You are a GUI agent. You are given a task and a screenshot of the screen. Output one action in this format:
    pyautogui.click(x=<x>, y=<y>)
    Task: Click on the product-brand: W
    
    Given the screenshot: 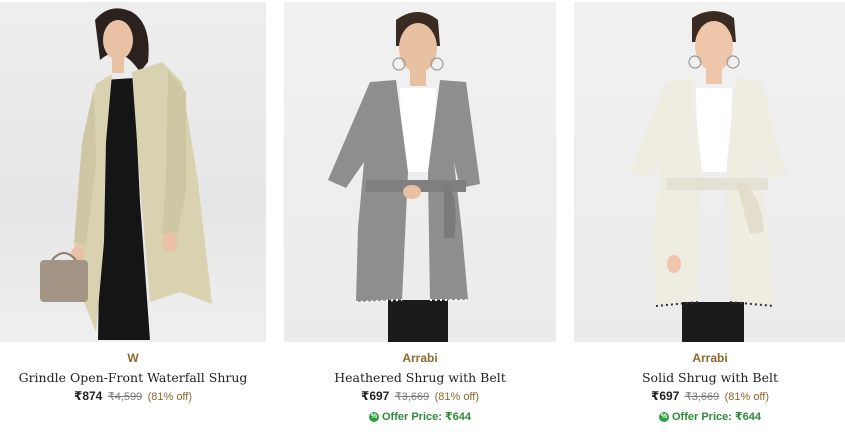 What is the action you would take?
    pyautogui.click(x=133, y=358)
    